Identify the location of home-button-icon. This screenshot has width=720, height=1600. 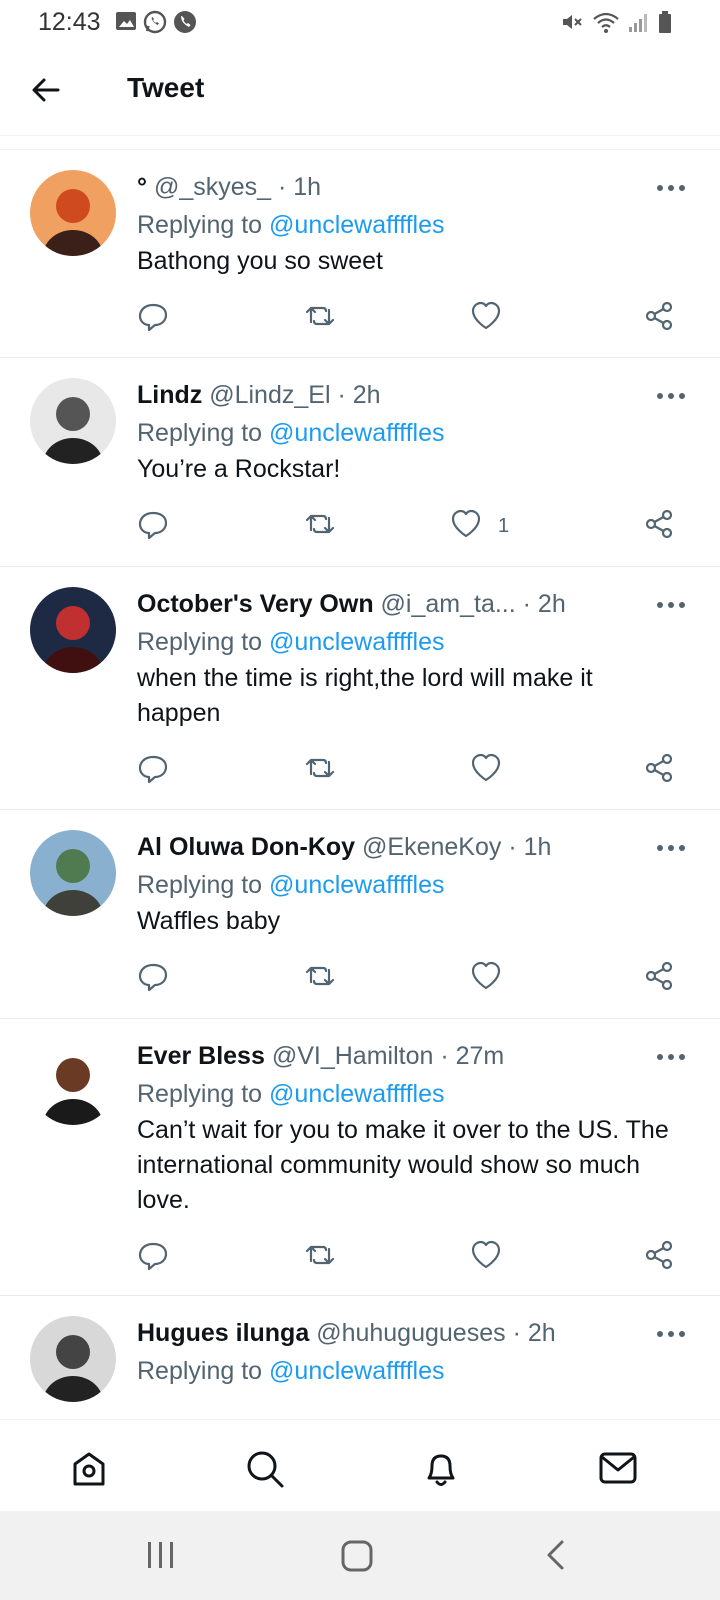
(357, 1556).